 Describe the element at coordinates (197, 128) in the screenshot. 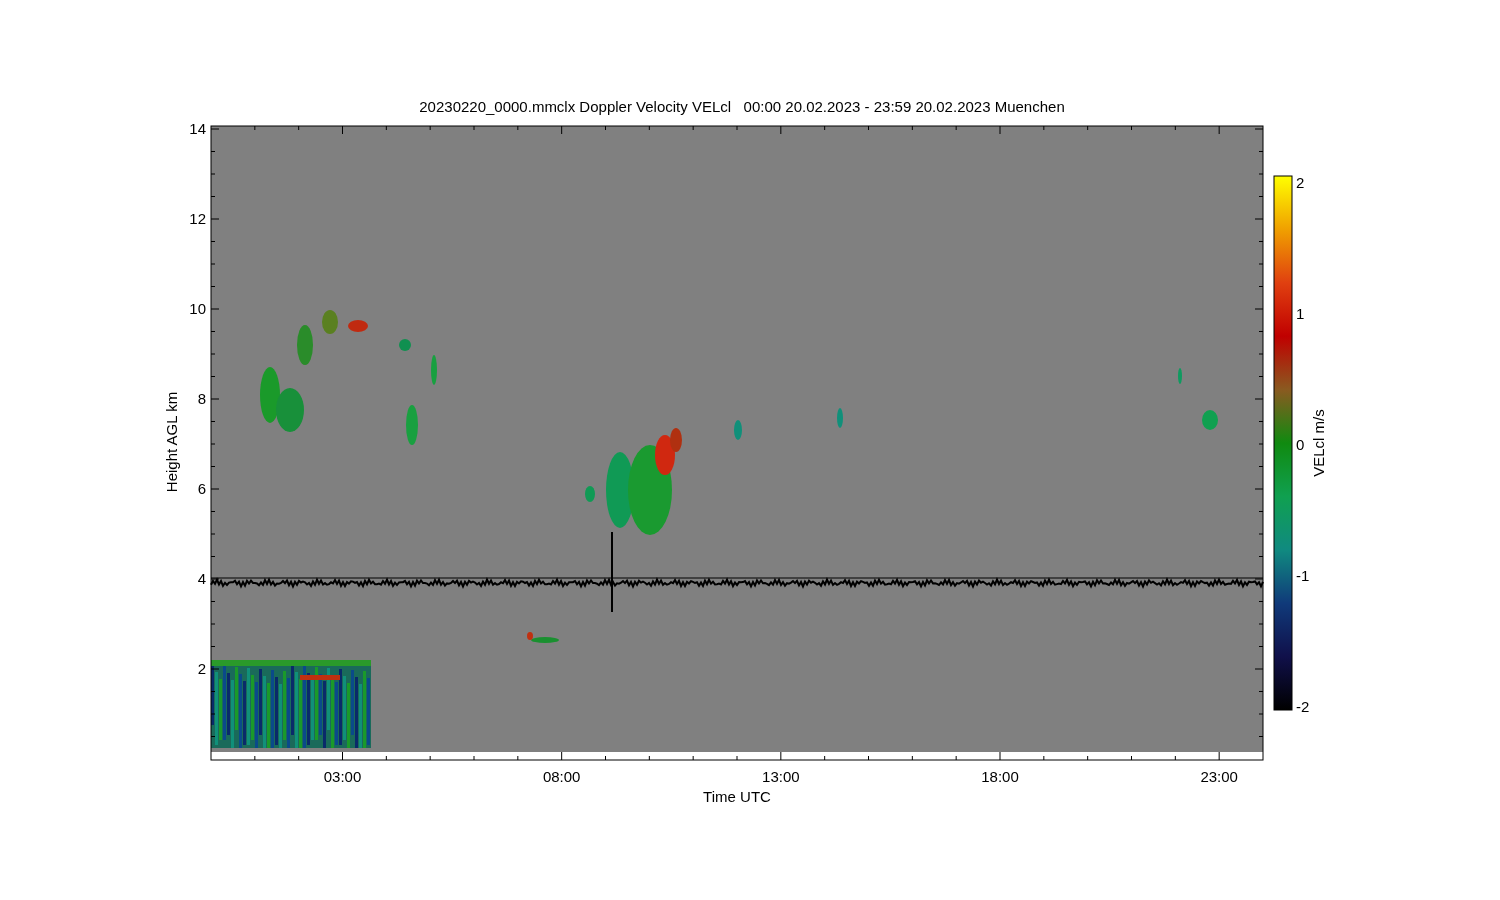

I see `y-tick-label: 14` at that location.